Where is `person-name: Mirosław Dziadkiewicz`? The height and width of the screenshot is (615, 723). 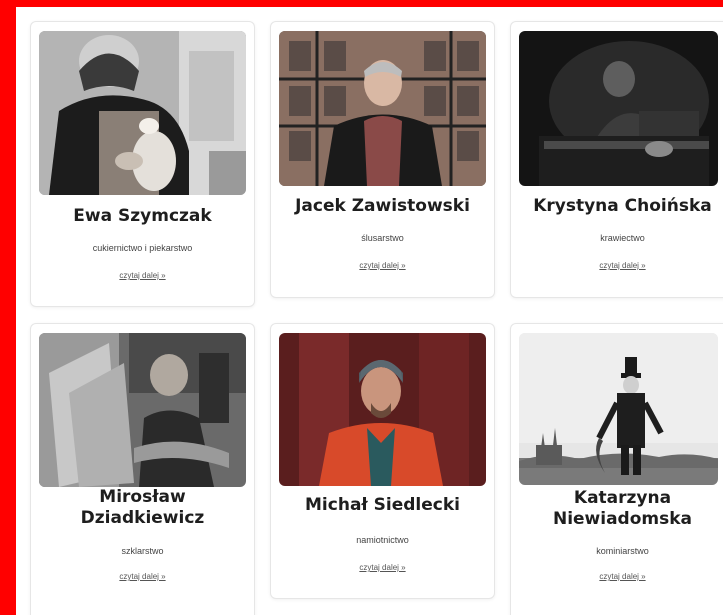
person-name: Mirosław Dziadkiewicz is located at coordinates (142, 508).